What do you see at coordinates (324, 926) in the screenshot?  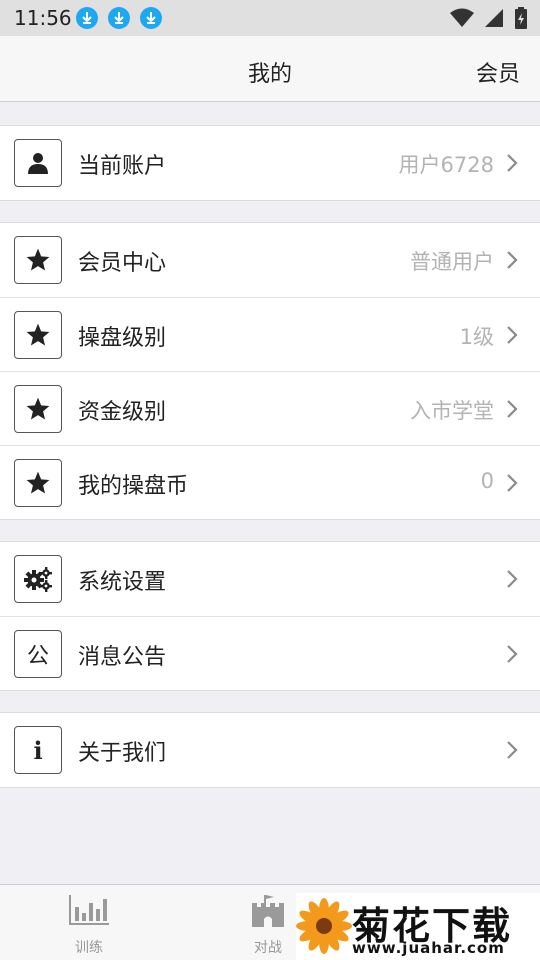 I see `flower-icon` at bounding box center [324, 926].